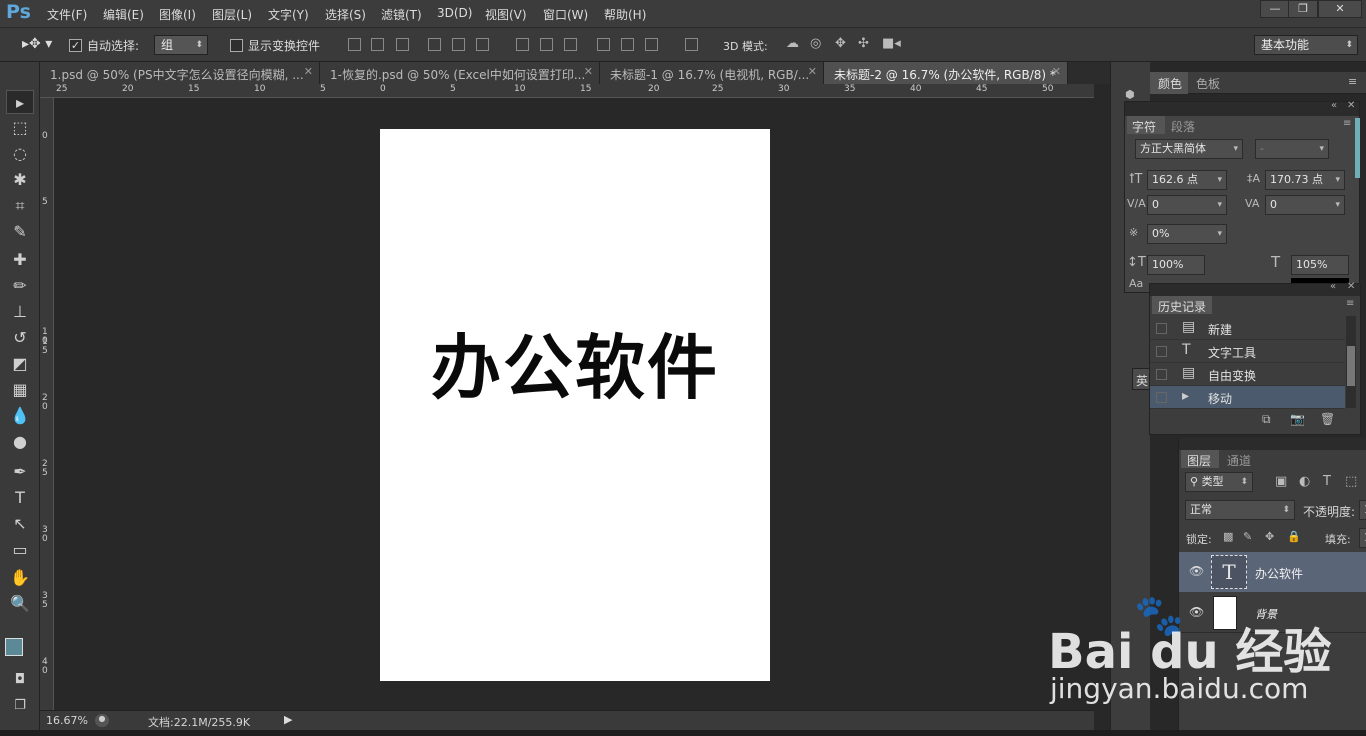  Describe the element at coordinates (1357, 148) in the screenshot. I see `panel-scrollbar` at that location.